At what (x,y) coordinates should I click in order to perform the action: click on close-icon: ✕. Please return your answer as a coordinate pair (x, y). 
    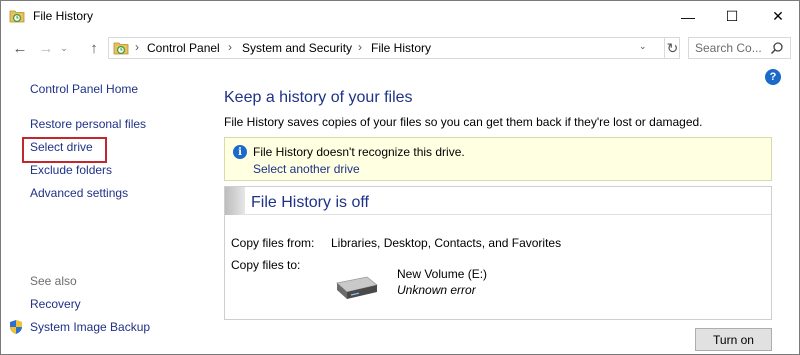
    Looking at the image, I should click on (778, 16).